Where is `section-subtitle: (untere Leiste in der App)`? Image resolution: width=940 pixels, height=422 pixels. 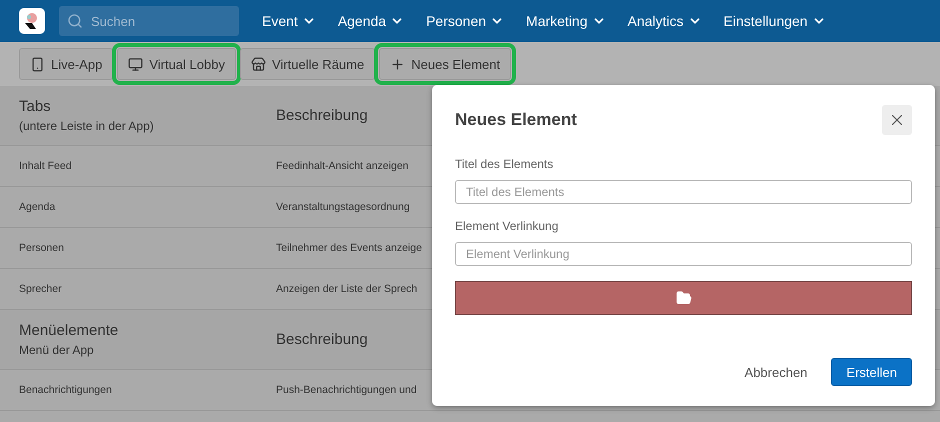 section-subtitle: (untere Leiste in der App) is located at coordinates (87, 126).